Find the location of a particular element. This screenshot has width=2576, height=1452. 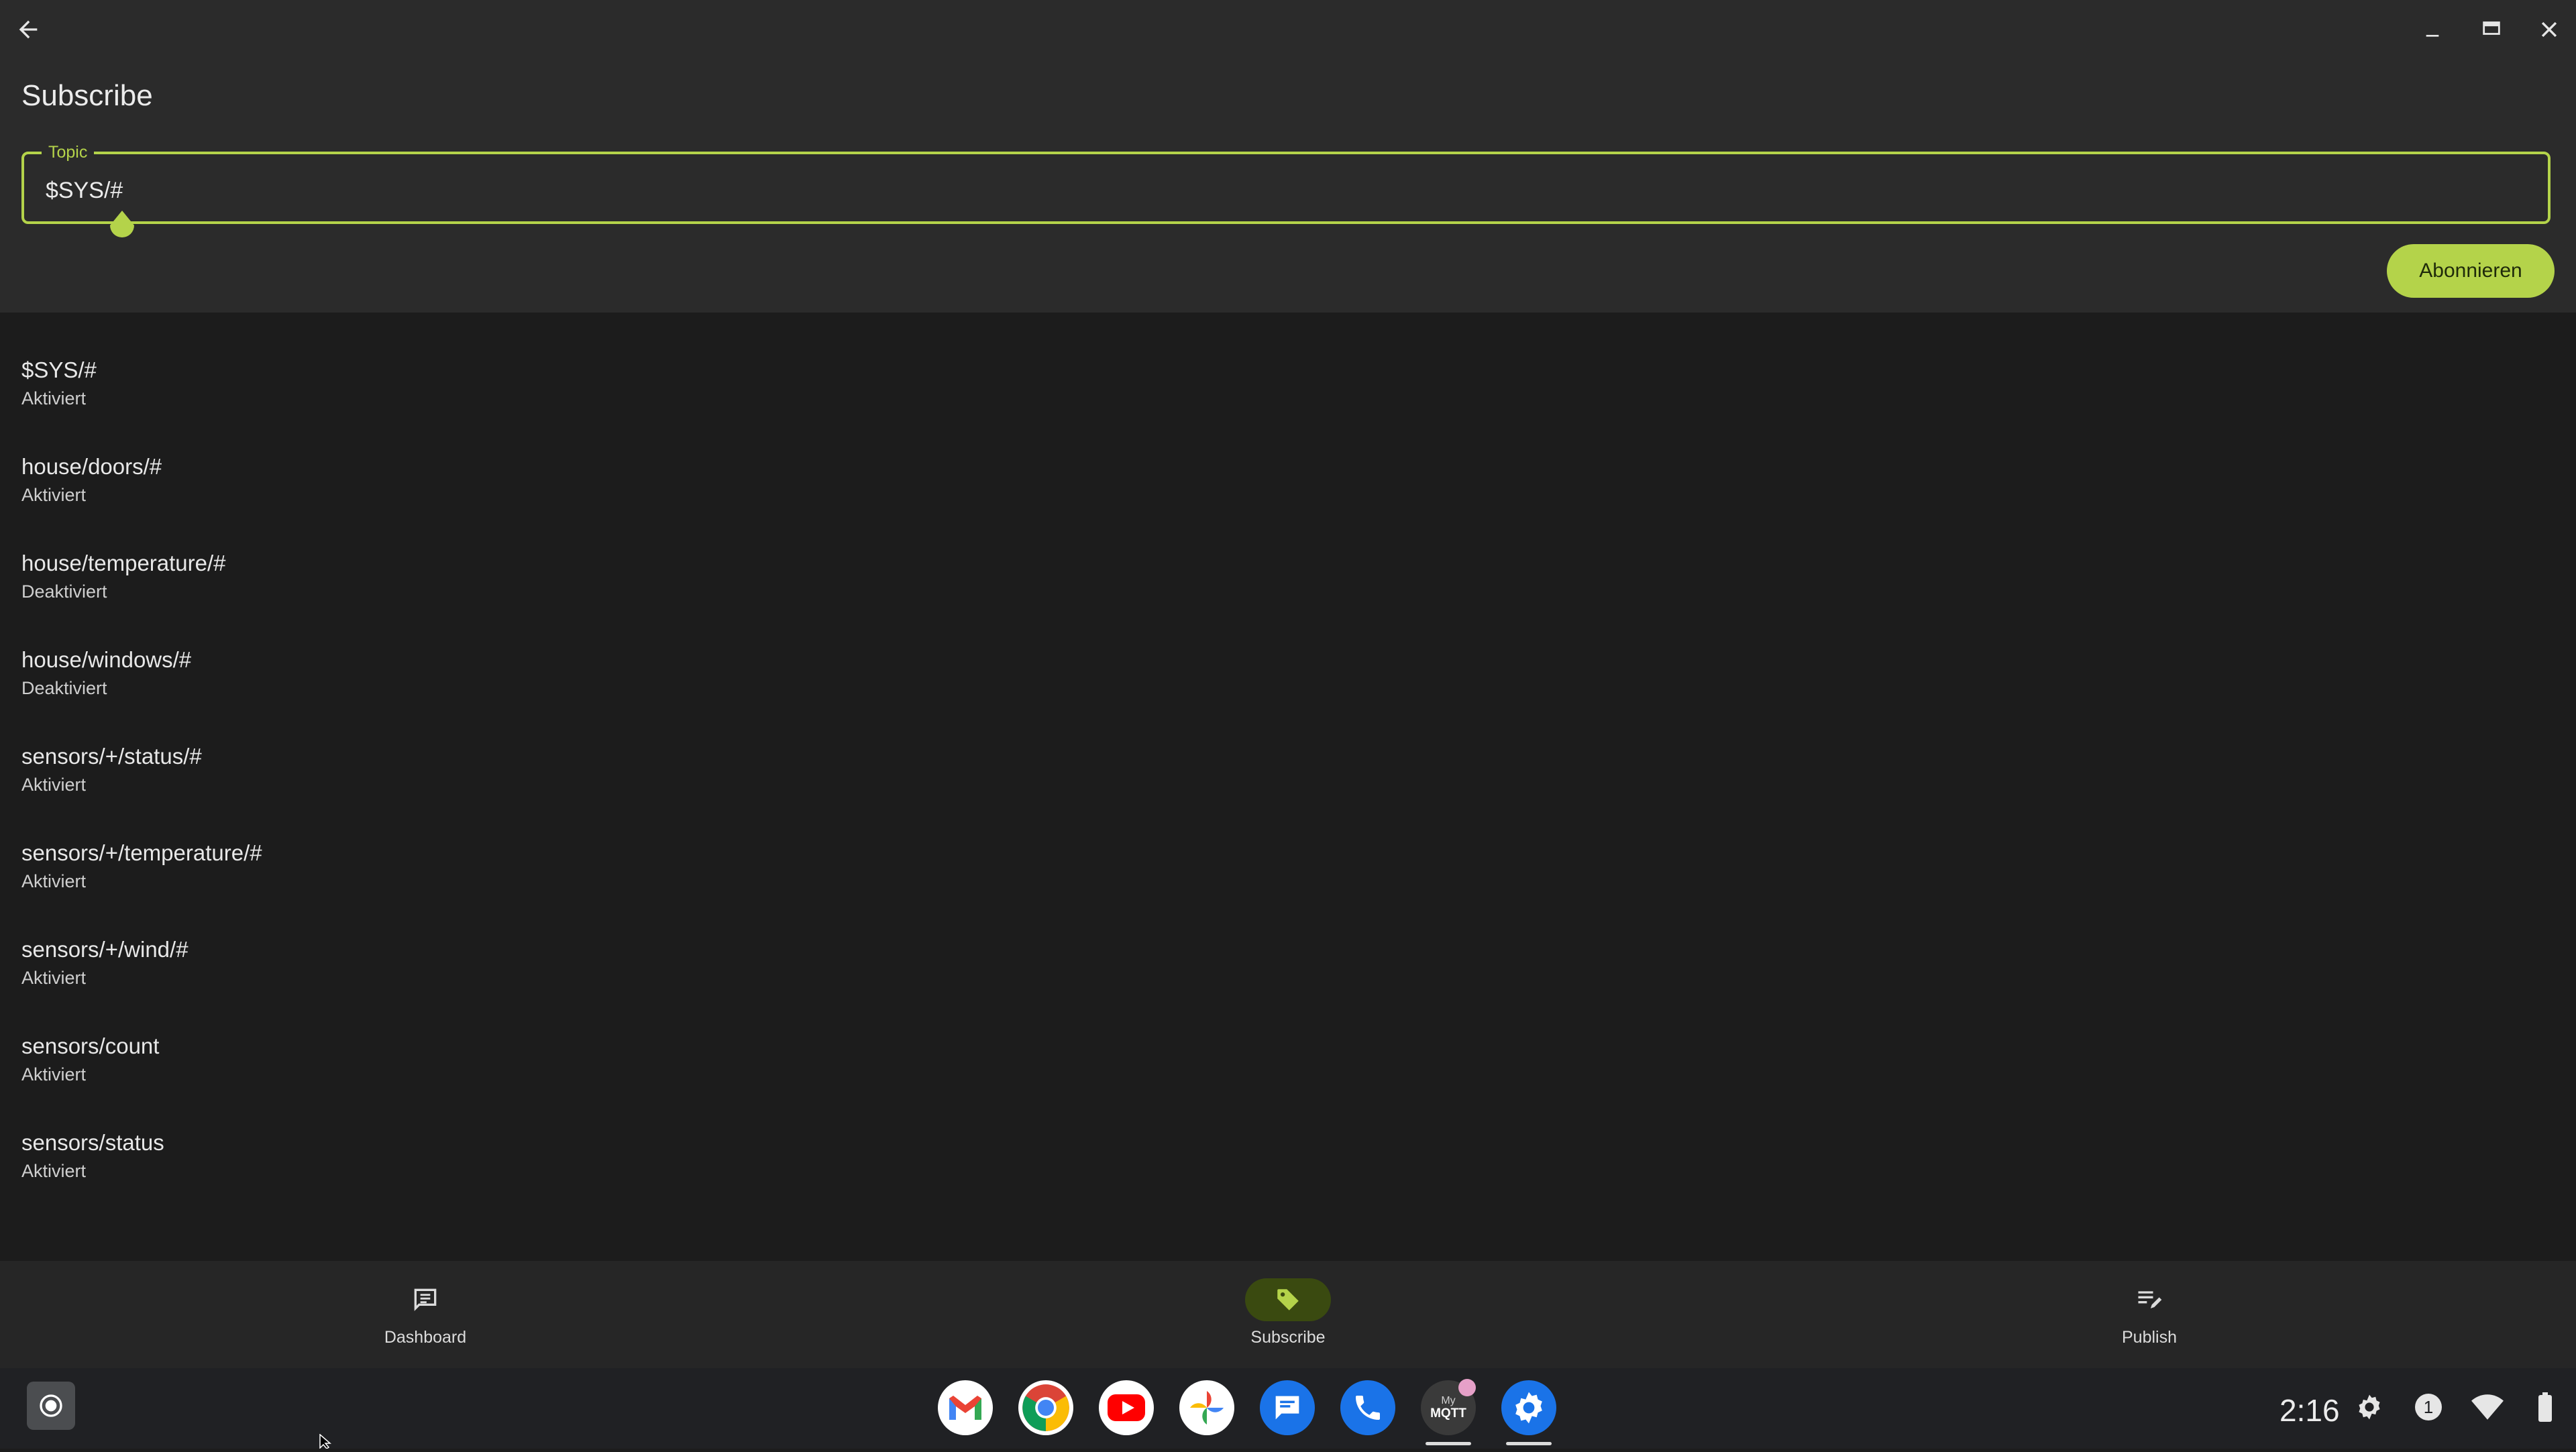

edit-note-icon is located at coordinates (2150, 1299).